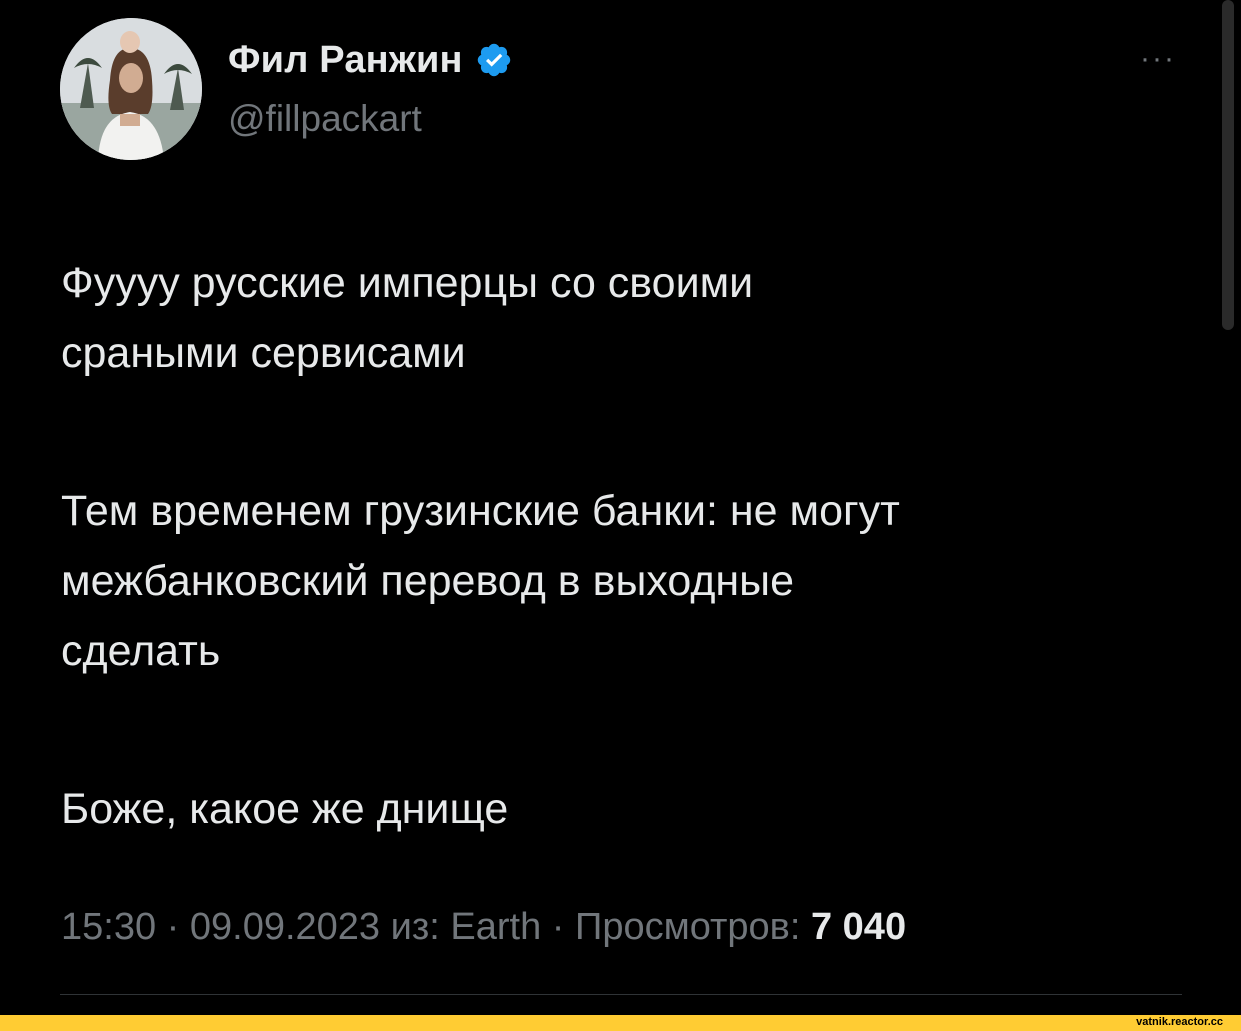  Describe the element at coordinates (858, 927) in the screenshot. I see `views-count: 7 040` at that location.